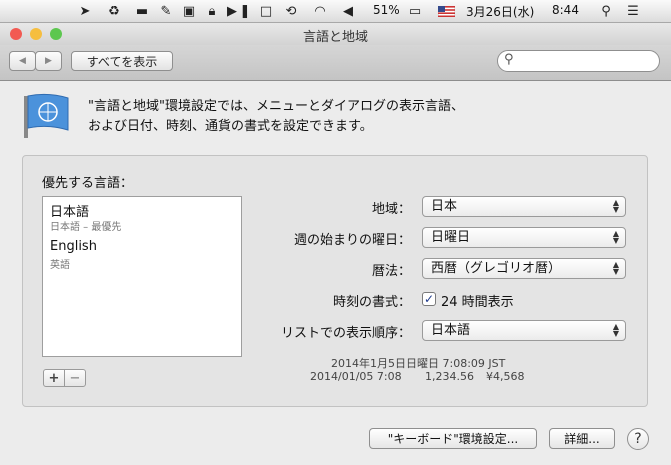 This screenshot has width=671, height=465. Describe the element at coordinates (391, 209) in the screenshot. I see `region-label: 地域：` at that location.